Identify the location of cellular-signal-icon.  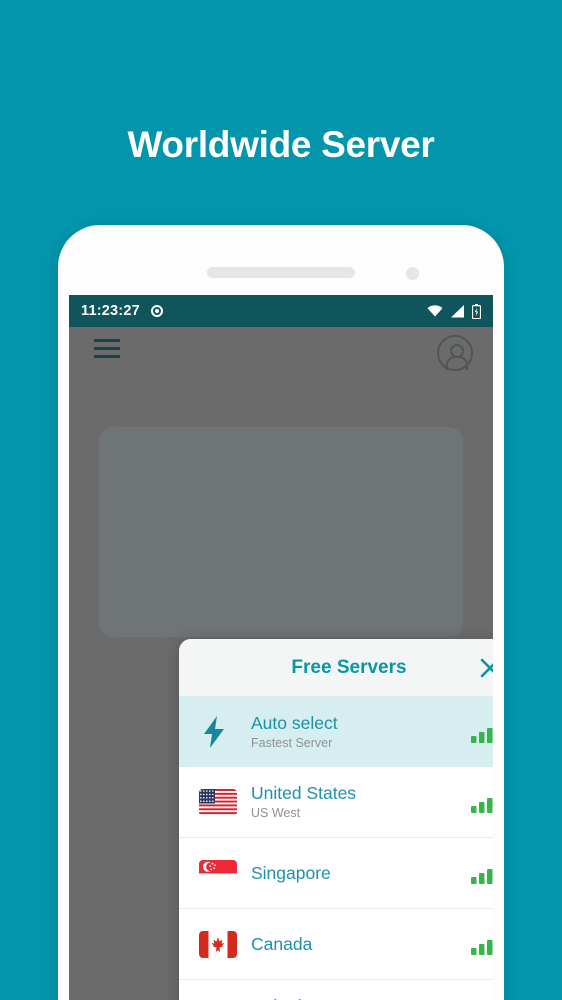
(457, 310).